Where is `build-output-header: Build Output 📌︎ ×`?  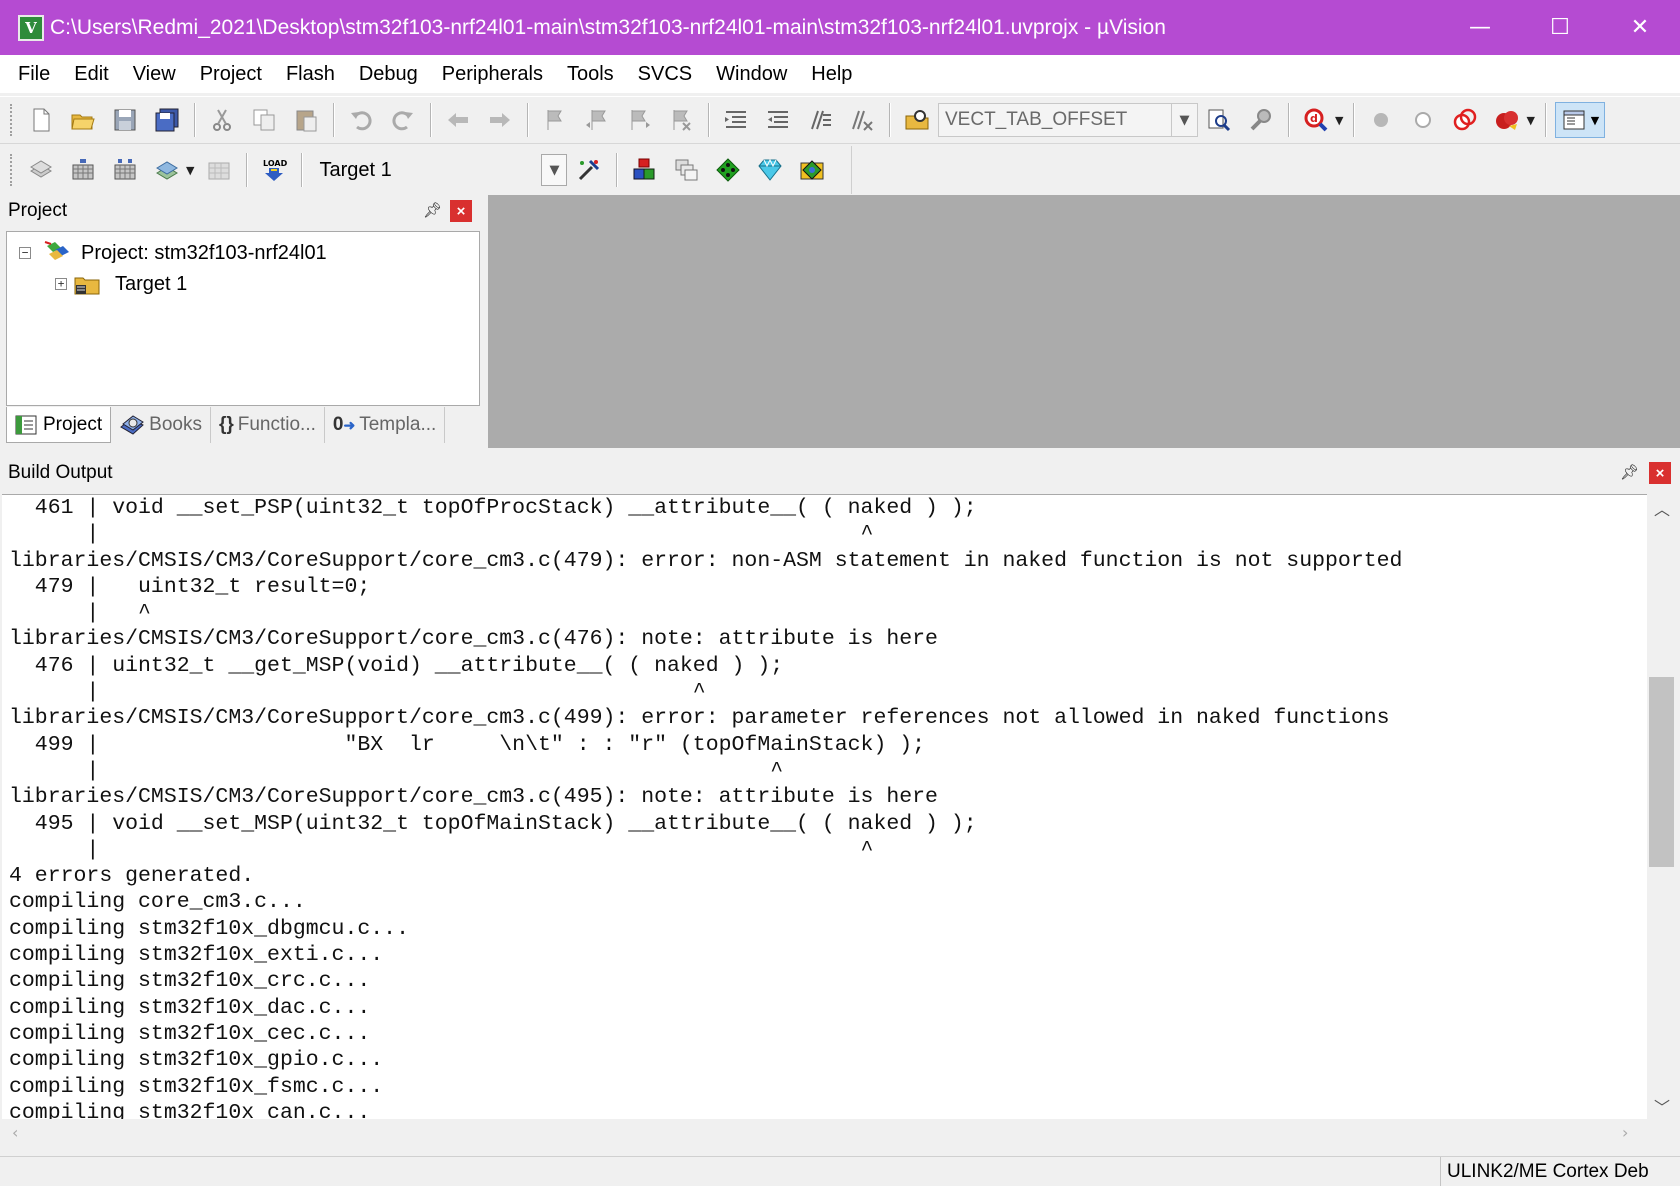
build-output-header: Build Output 📌︎ × is located at coordinates (840, 473).